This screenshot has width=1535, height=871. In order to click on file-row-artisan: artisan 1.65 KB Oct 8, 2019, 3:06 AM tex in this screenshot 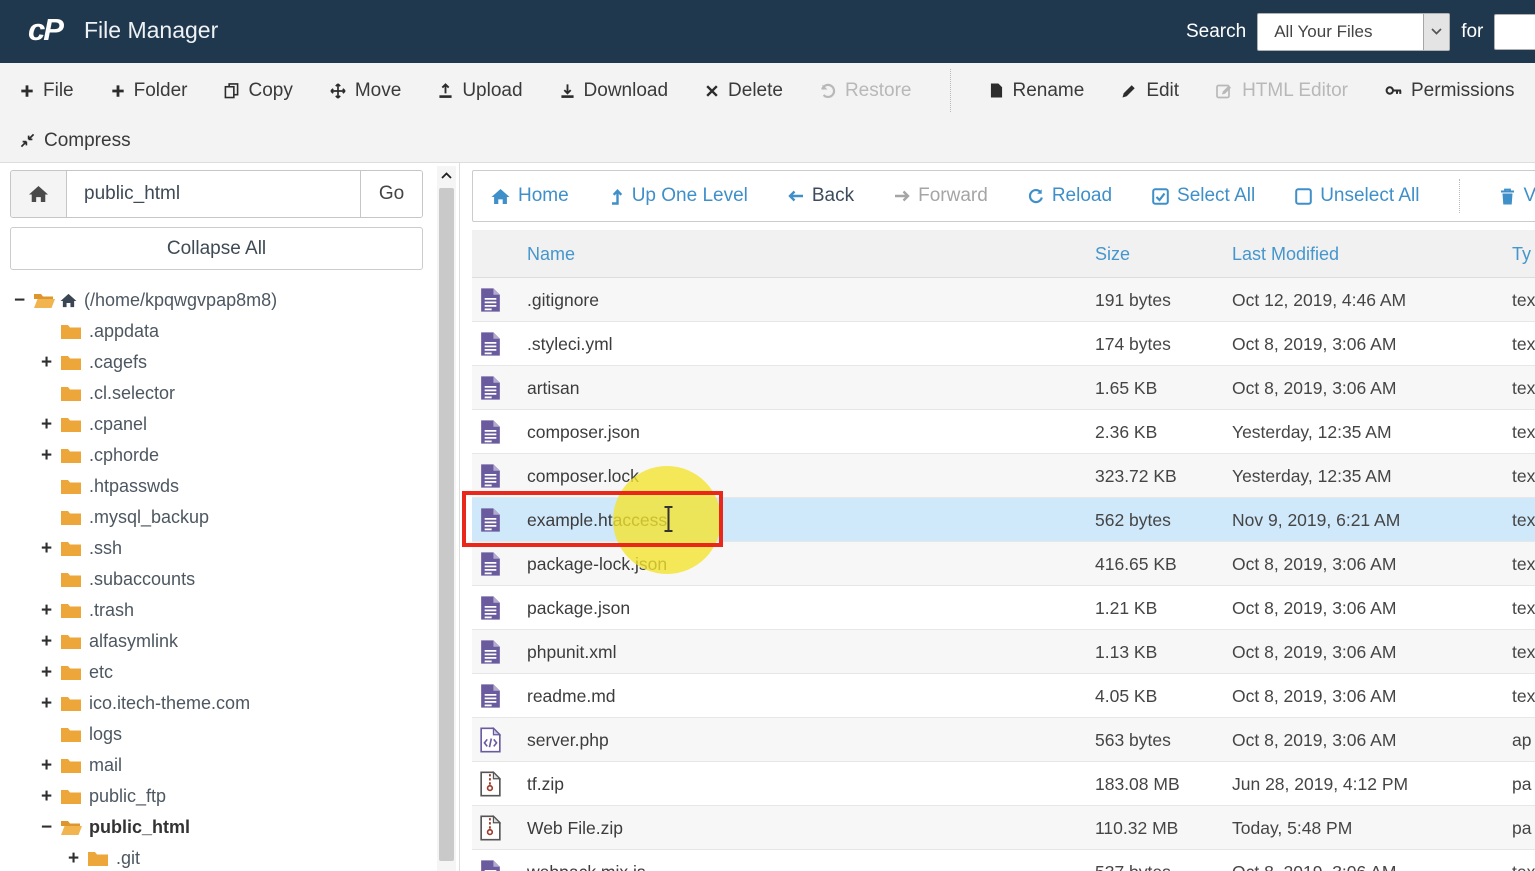, I will do `click(1003, 388)`.